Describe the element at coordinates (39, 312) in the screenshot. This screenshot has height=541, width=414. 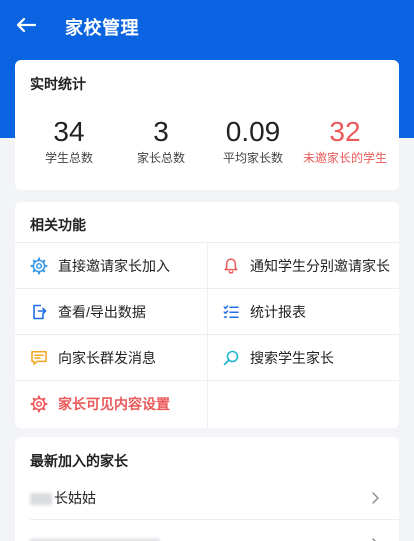
I see `export-icon` at that location.